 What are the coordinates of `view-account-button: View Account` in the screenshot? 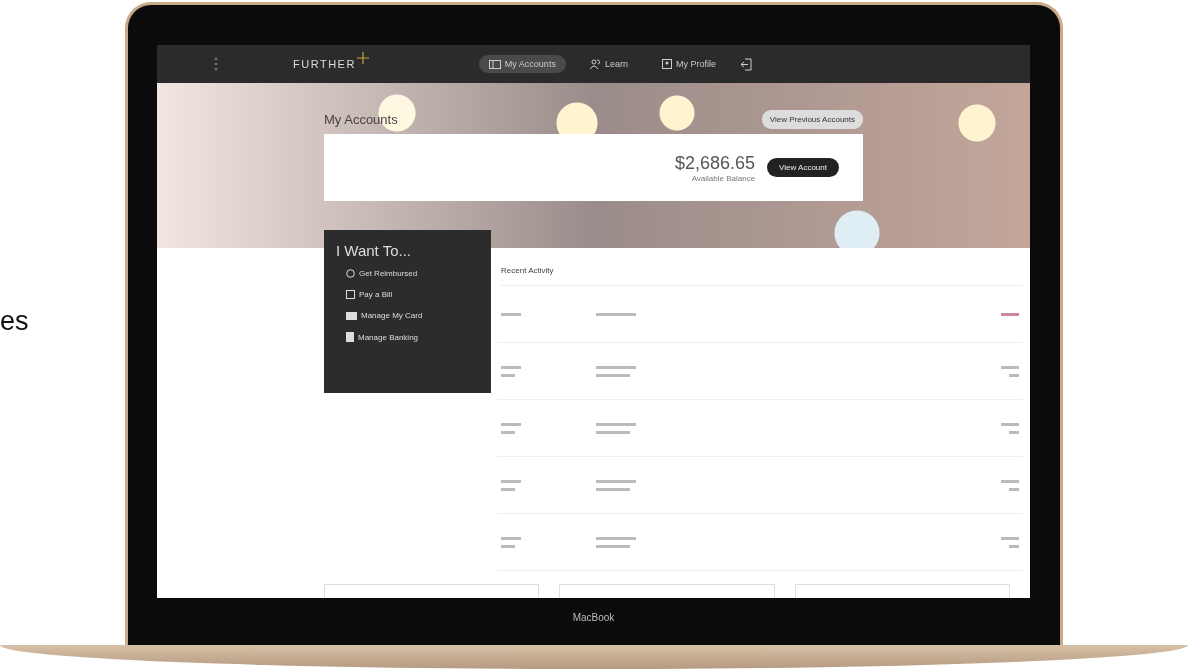 It's located at (803, 167).